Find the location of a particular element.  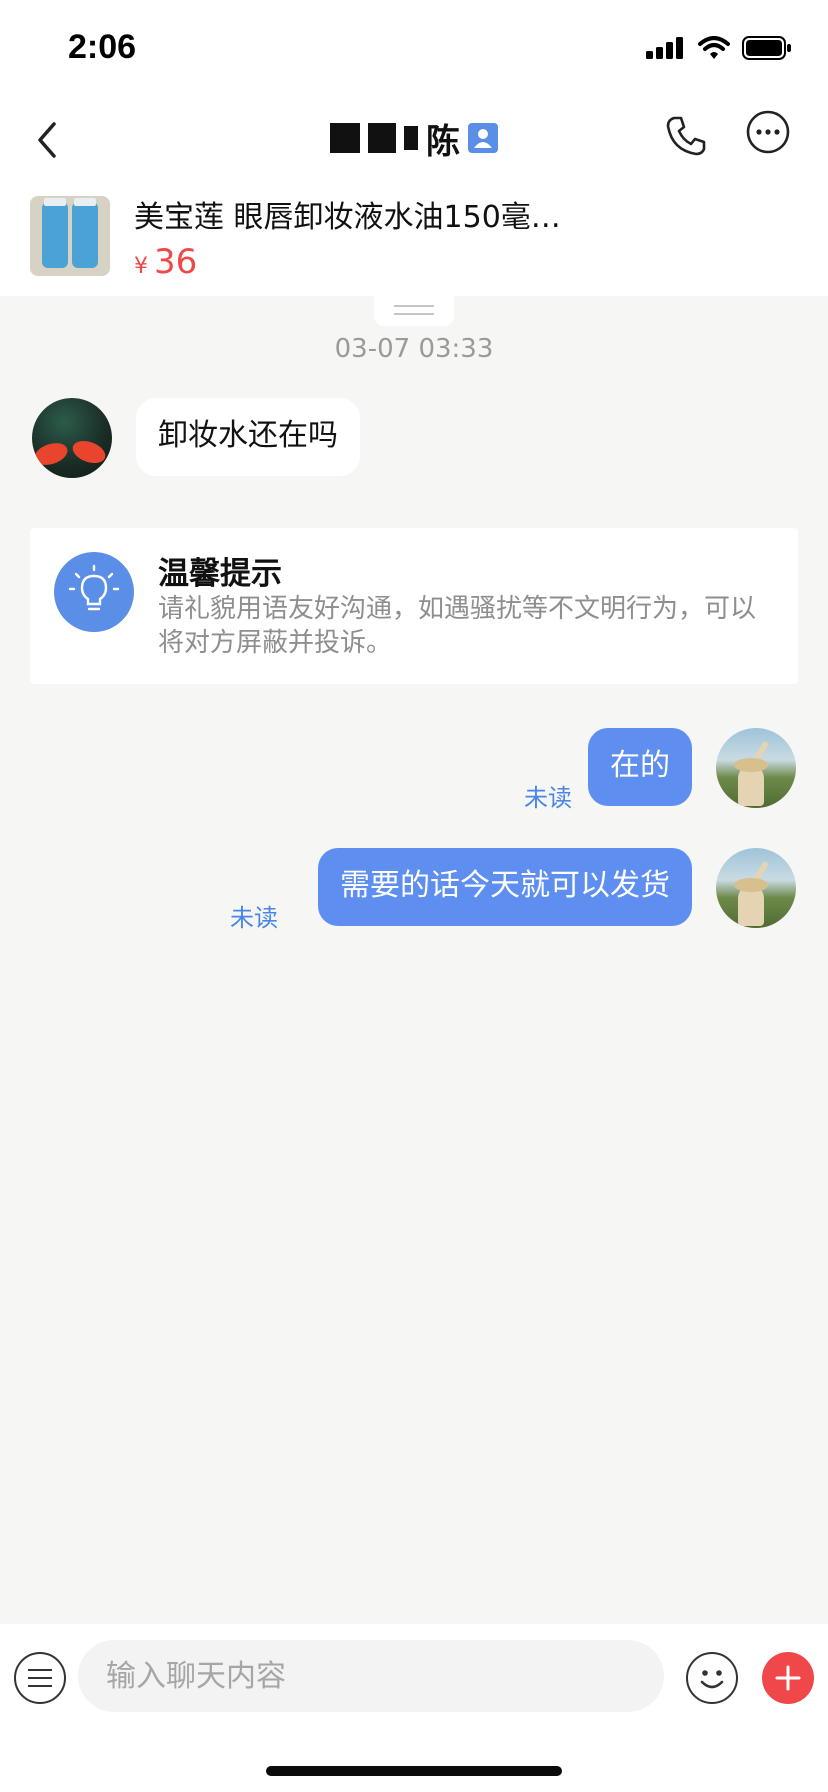

signal-icon is located at coordinates (664, 48).